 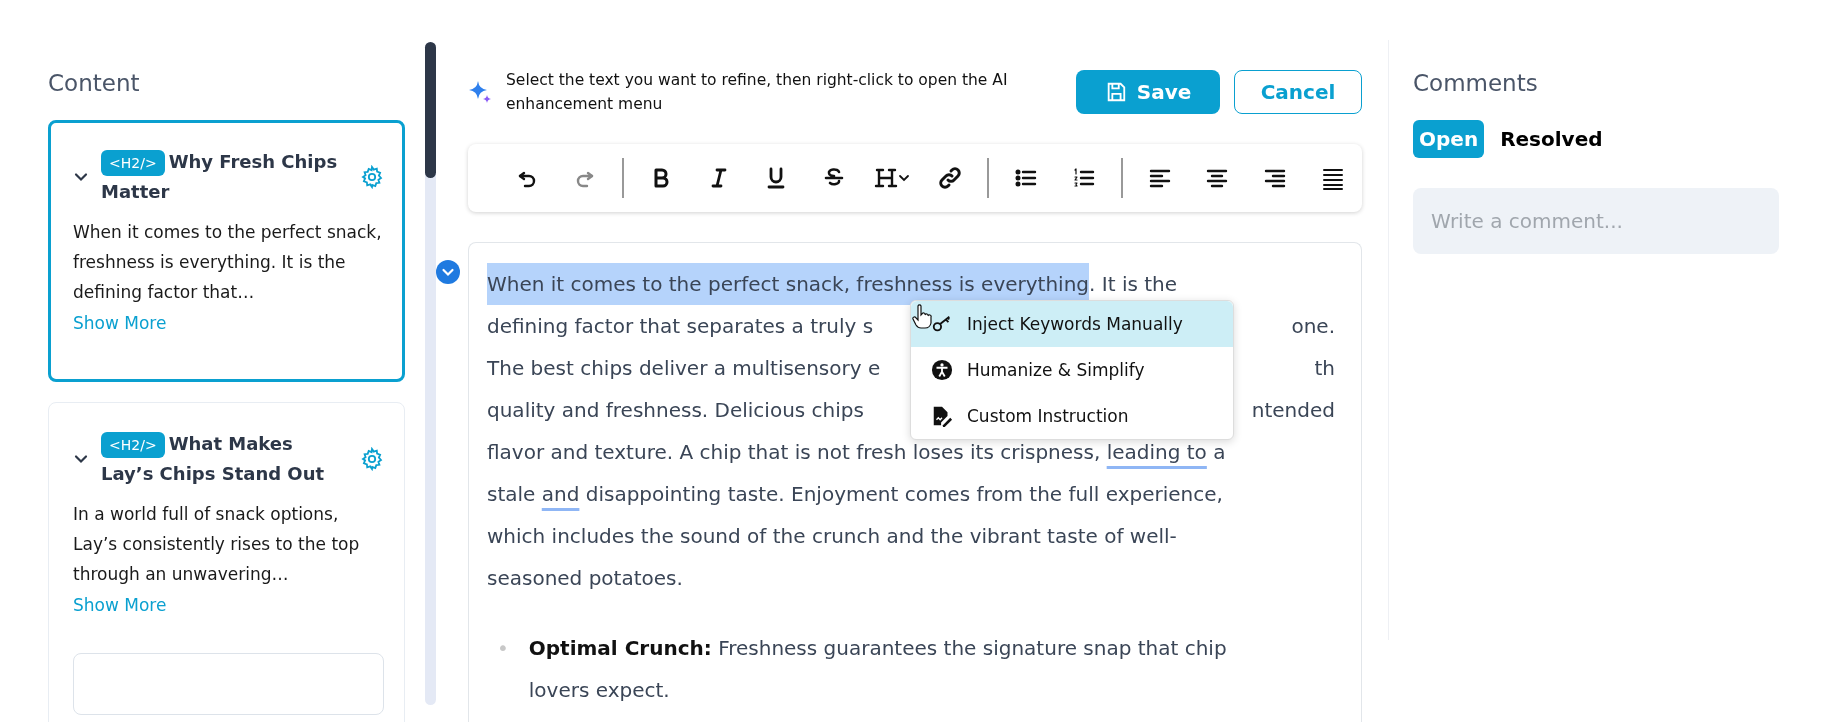 I want to click on text-line: a, so click(x=1219, y=452).